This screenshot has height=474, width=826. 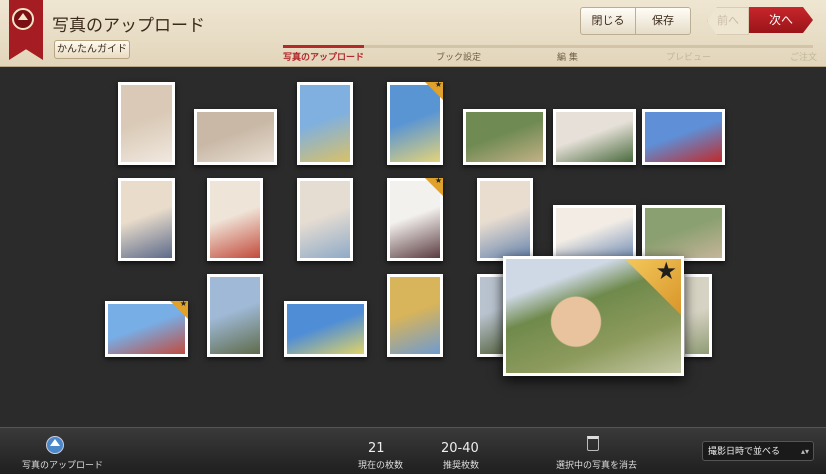 I want to click on page-title: 写真のアップロード, so click(x=128, y=26).